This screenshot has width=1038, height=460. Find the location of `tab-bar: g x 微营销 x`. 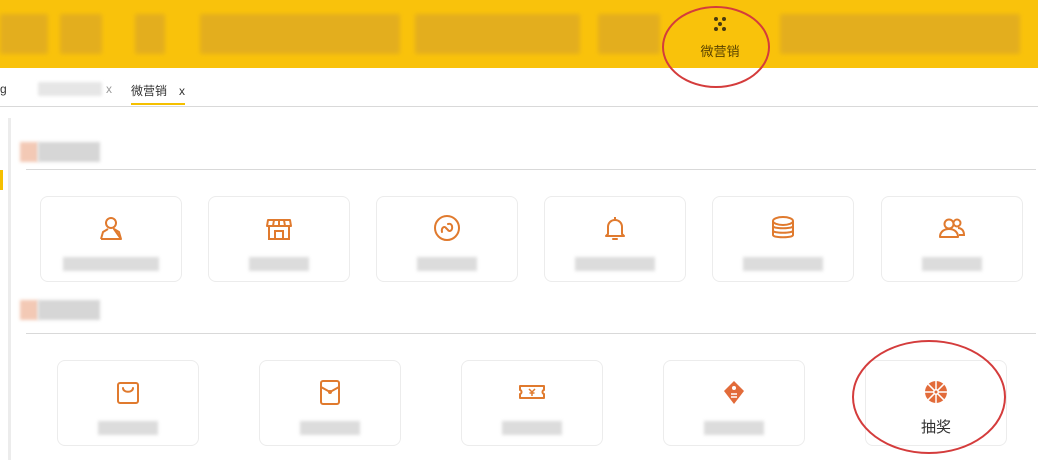

tab-bar: g x 微营销 x is located at coordinates (519, 87).